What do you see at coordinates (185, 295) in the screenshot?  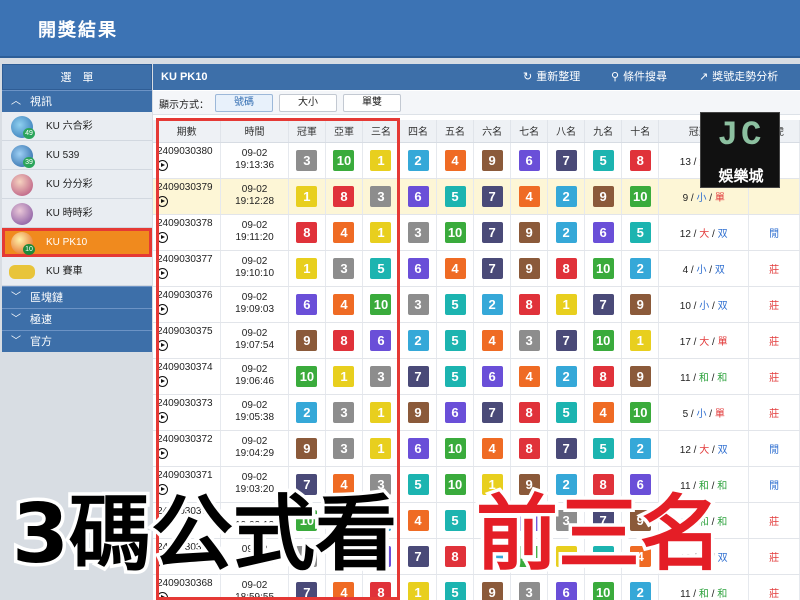 I see `issue-number: 2409030376` at bounding box center [185, 295].